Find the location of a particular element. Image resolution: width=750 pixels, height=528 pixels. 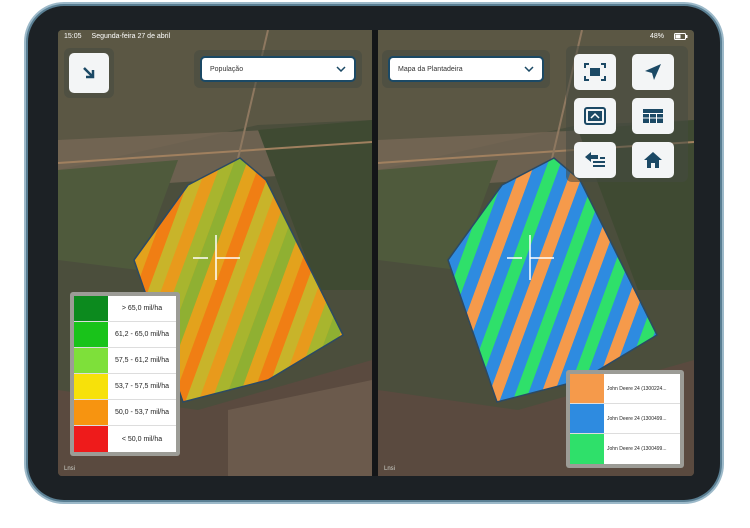

locate-button is located at coordinates (653, 72).